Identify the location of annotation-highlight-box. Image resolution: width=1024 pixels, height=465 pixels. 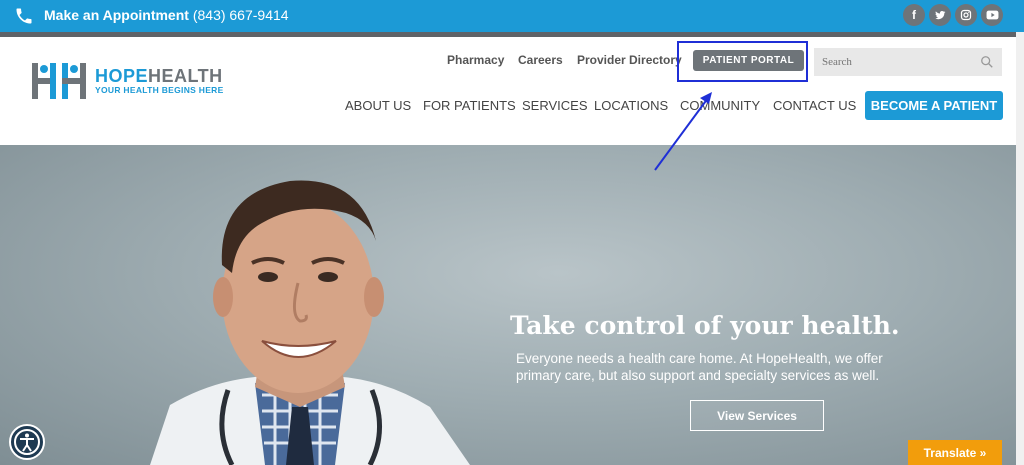
(742, 61).